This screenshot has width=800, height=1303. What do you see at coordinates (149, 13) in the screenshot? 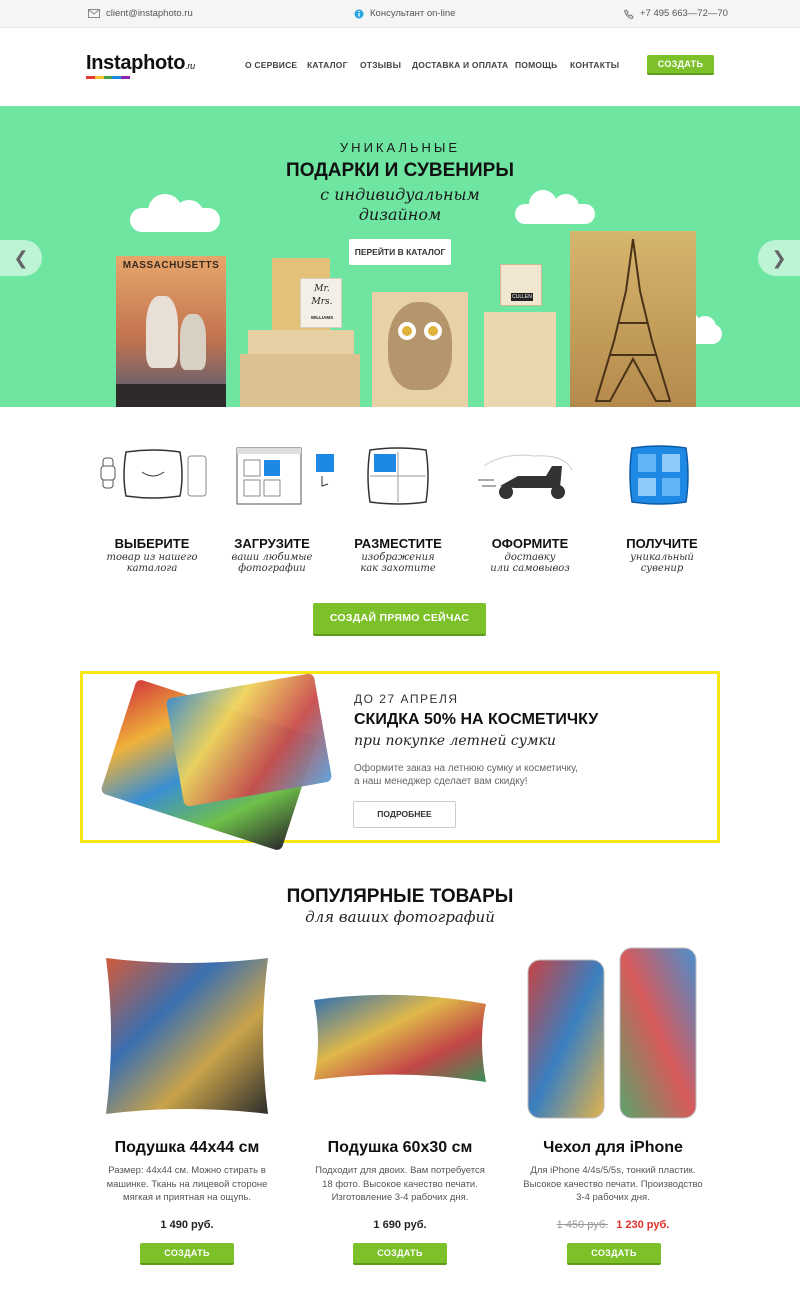
I see `email-text: client@instaphoto.ru` at bounding box center [149, 13].